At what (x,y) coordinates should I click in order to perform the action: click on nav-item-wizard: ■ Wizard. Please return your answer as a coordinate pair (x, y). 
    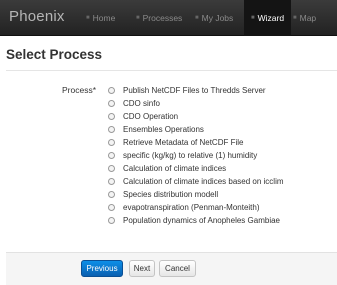
    Looking at the image, I should click on (268, 18).